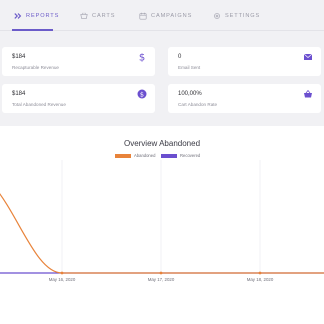  I want to click on stat-card-recapturable-revenue: $184 Recapturable Revenue $, so click(78, 61).